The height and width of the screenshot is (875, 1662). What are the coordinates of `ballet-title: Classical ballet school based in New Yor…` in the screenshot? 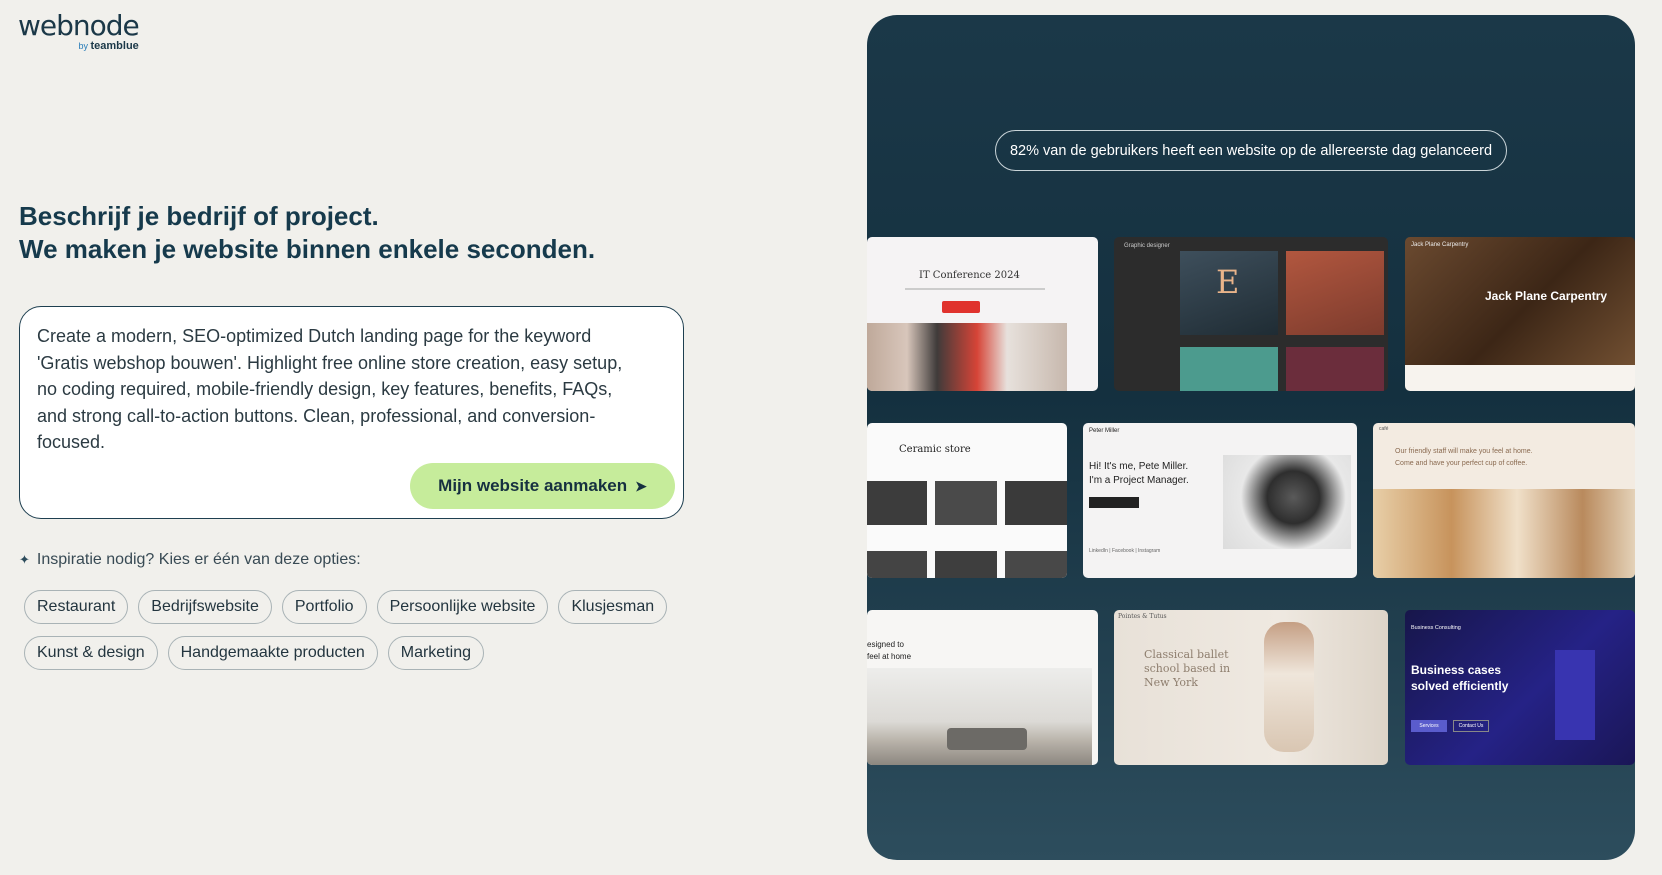 It's located at (1187, 668).